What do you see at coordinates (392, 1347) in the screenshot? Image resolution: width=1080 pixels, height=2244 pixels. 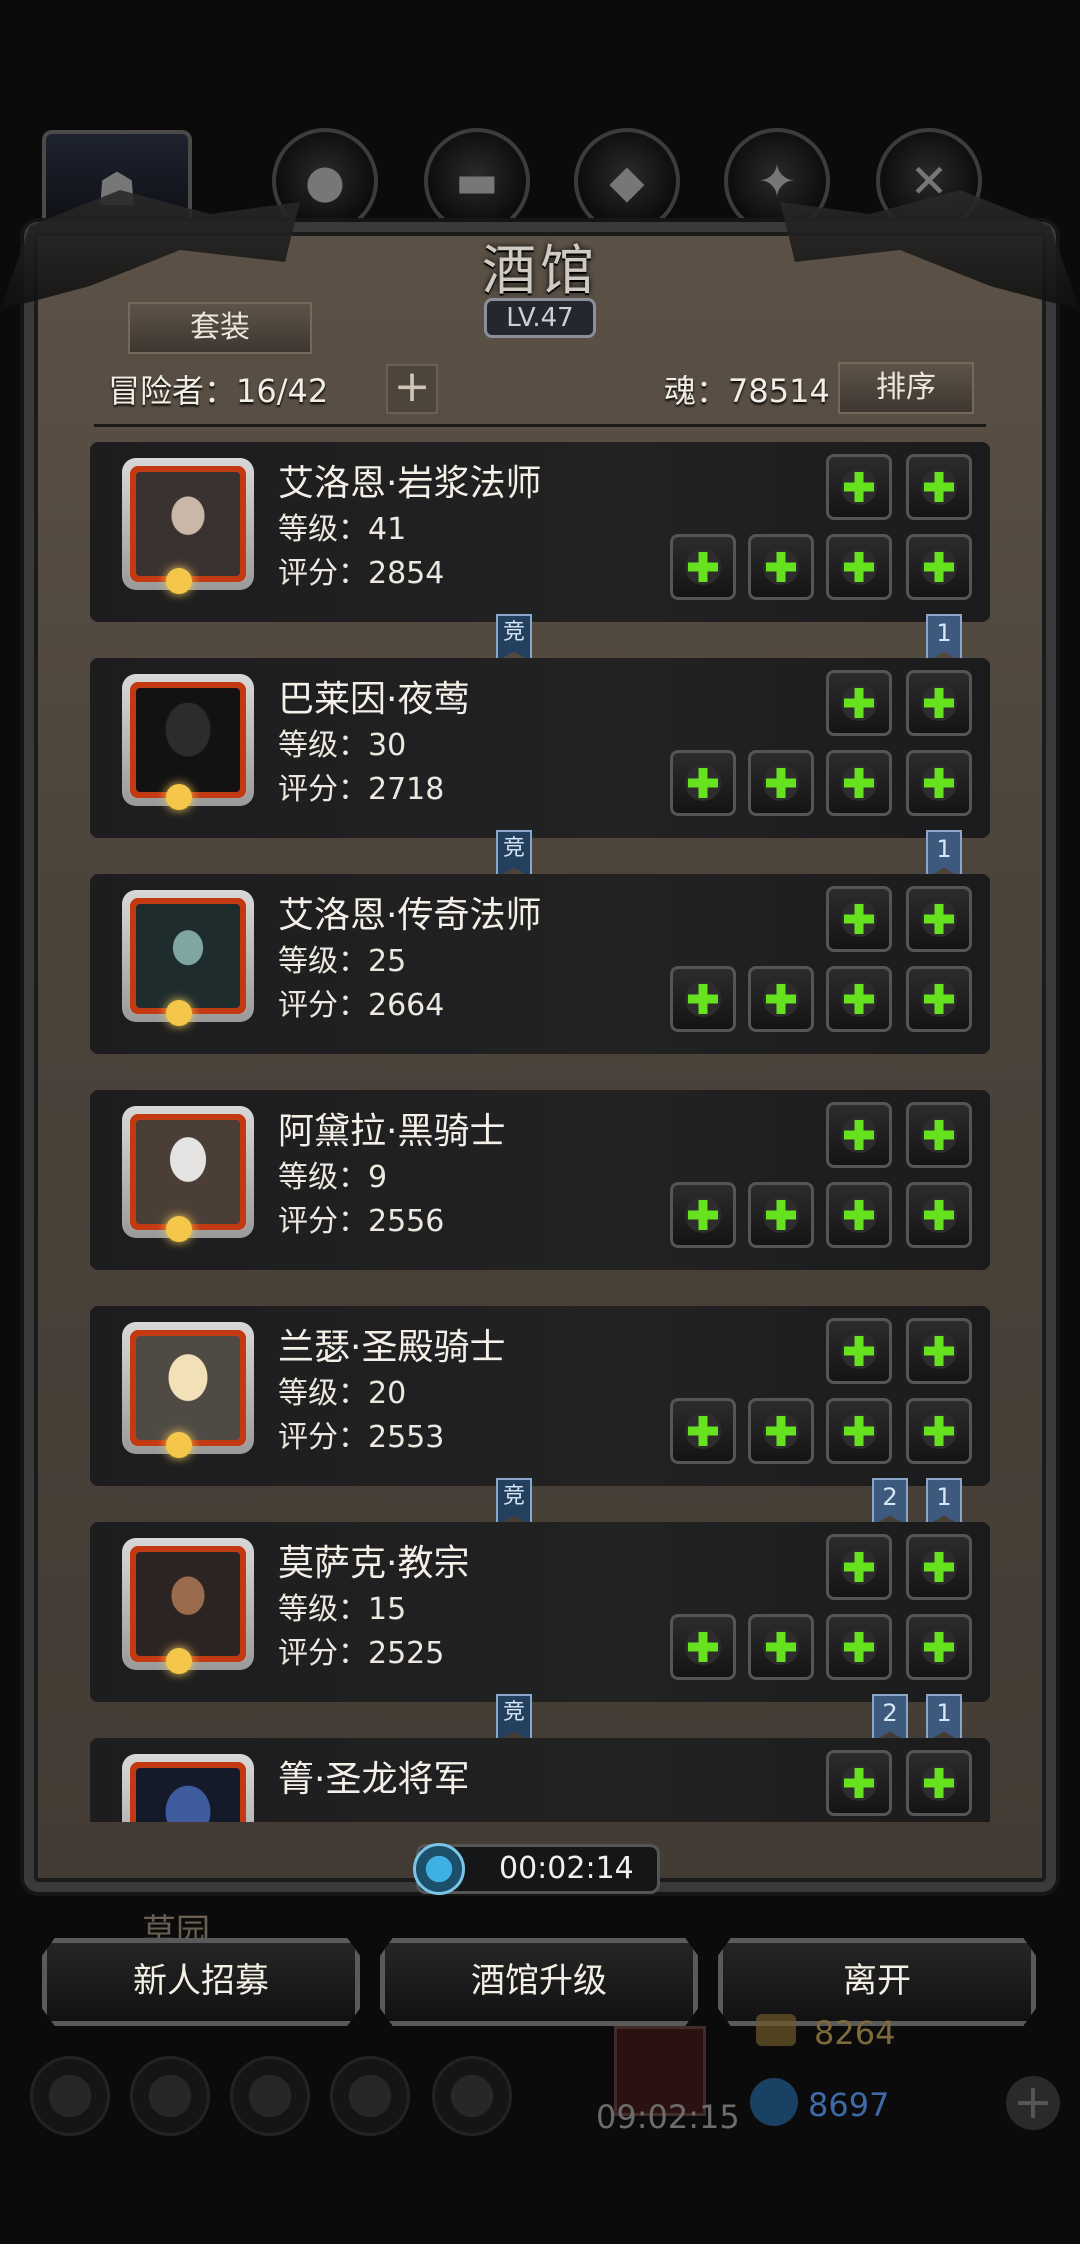 I see `hero-name: 兰瑟·圣殿骑士` at bounding box center [392, 1347].